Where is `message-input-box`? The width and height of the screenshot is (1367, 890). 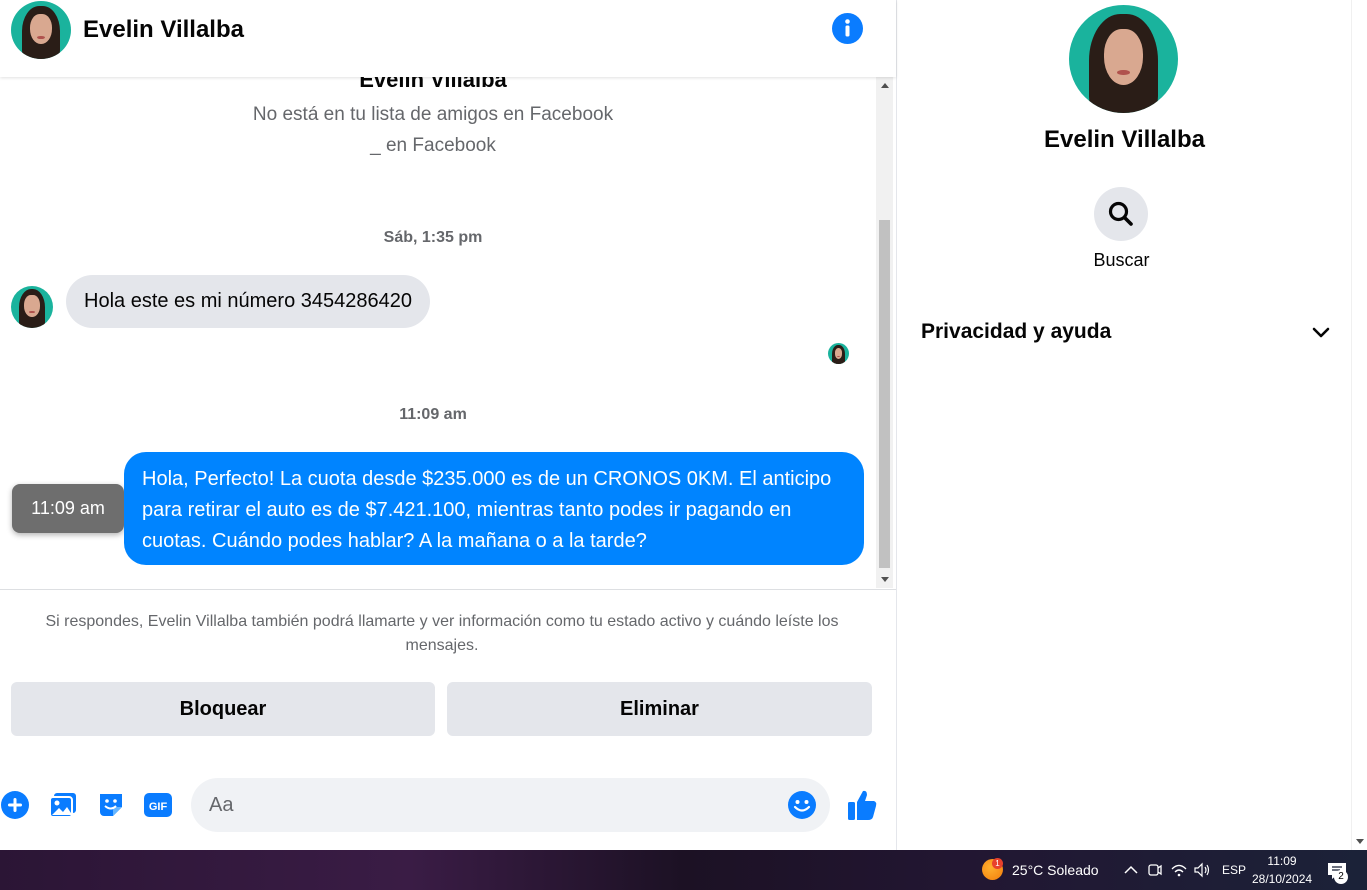
message-input-box is located at coordinates (510, 805).